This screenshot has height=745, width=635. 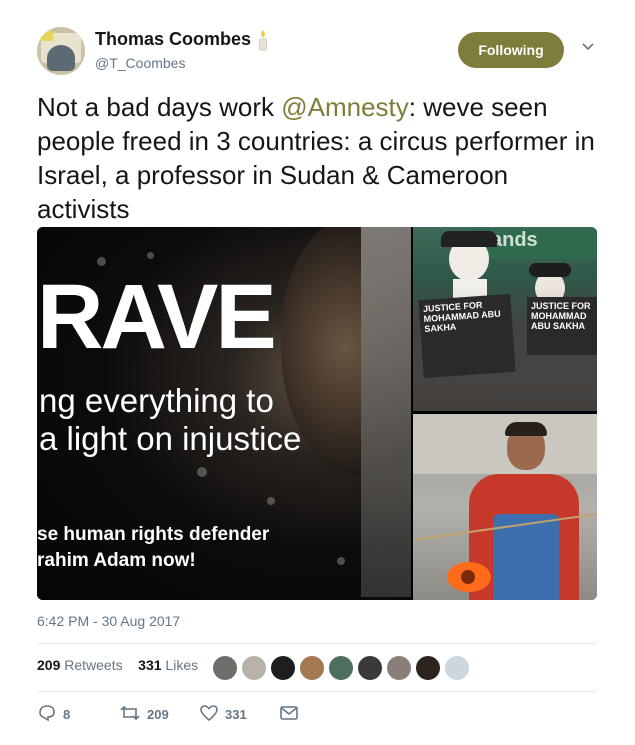 I want to click on likes-count: 331, so click(x=150, y=665).